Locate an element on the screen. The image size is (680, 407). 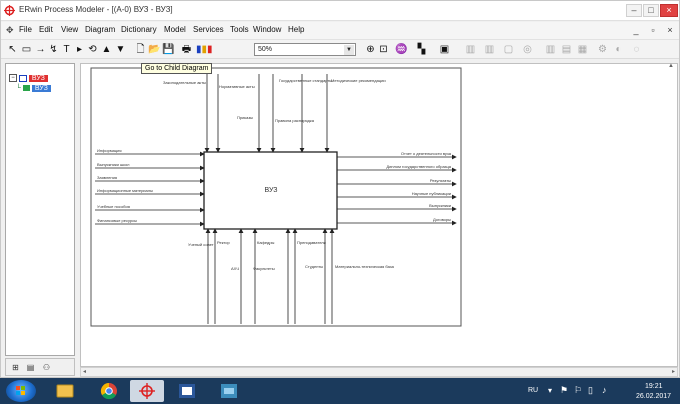
battery-icon: ▯ is located at coordinates (590, 390).